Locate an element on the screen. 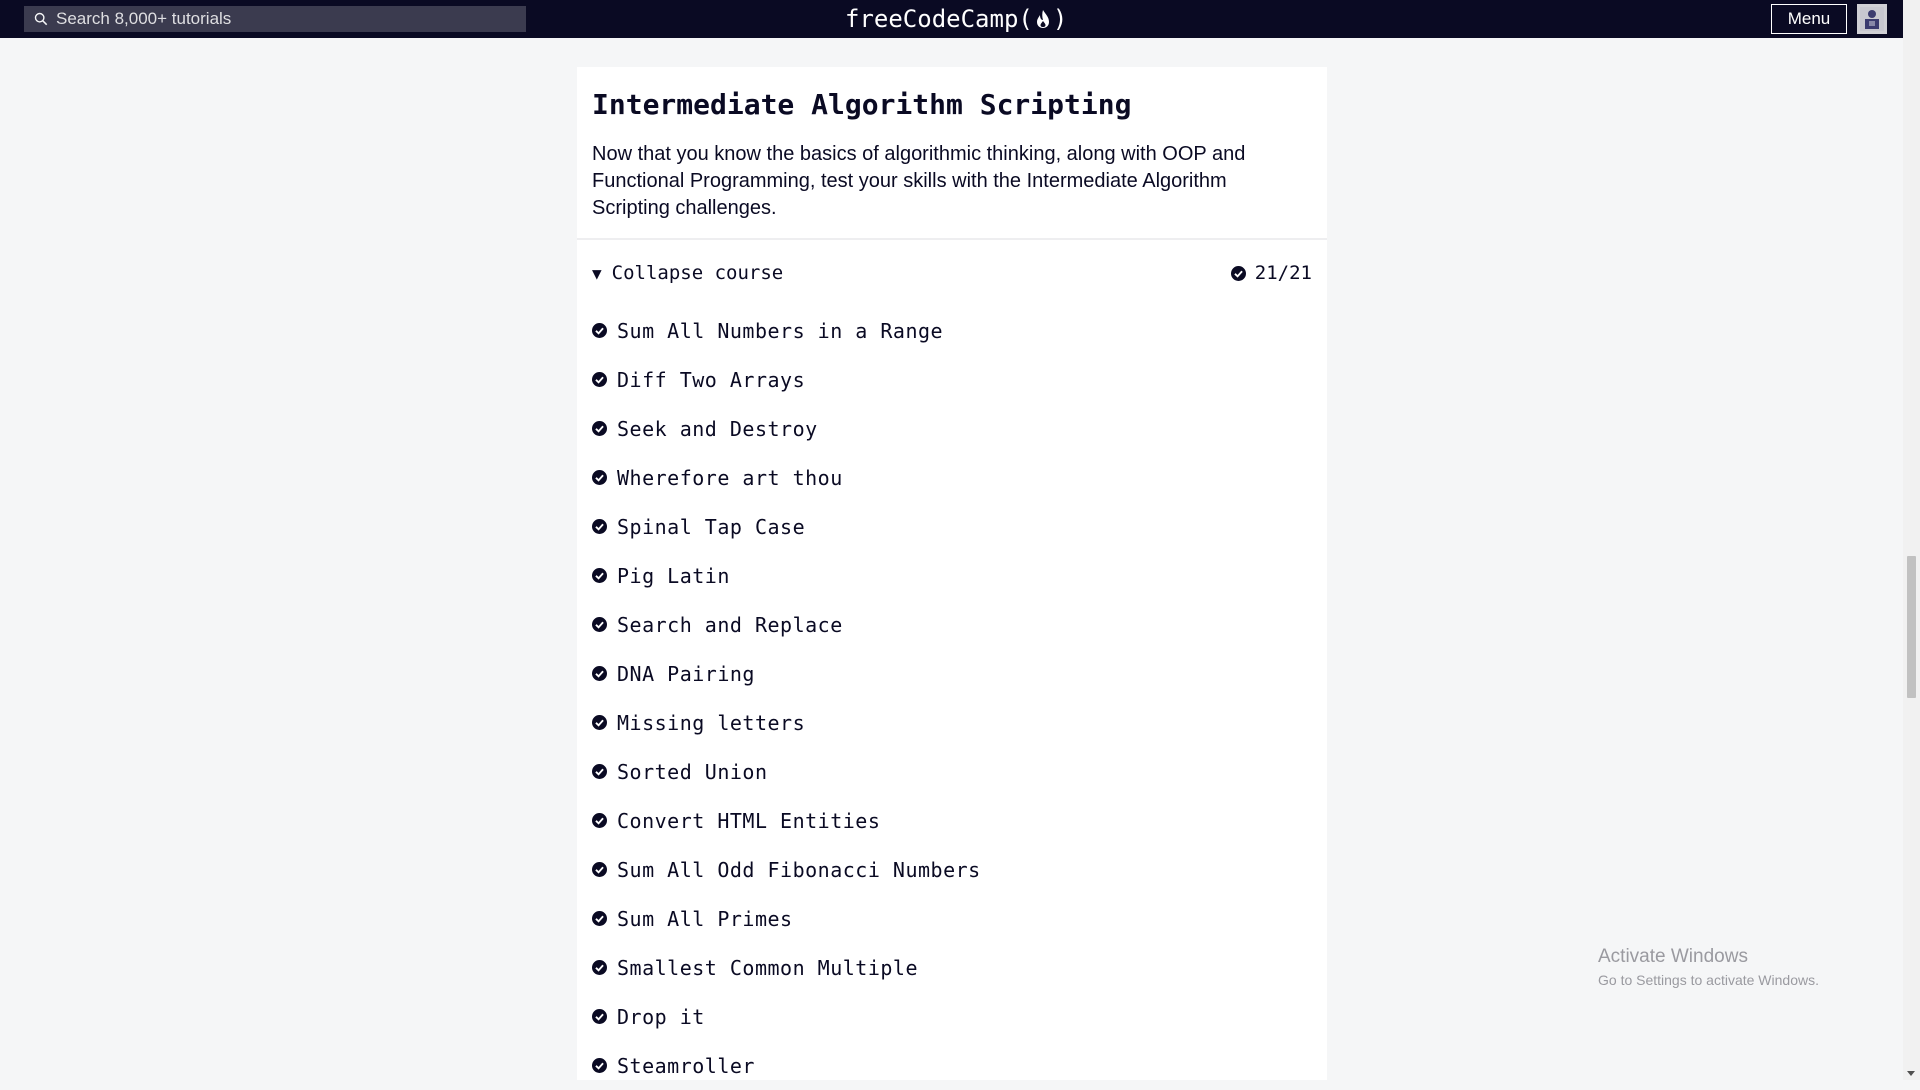 This screenshot has width=1920, height=1090. freecodecamp-logo: freeCodeCamp( ) is located at coordinates (956, 19).